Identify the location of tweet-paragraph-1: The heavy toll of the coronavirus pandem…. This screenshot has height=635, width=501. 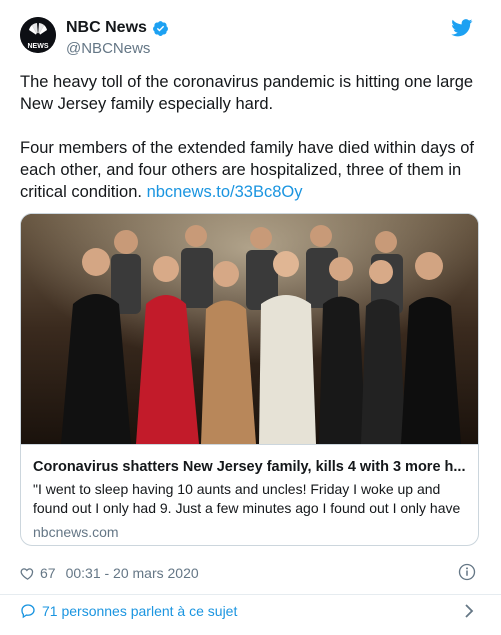
(247, 93).